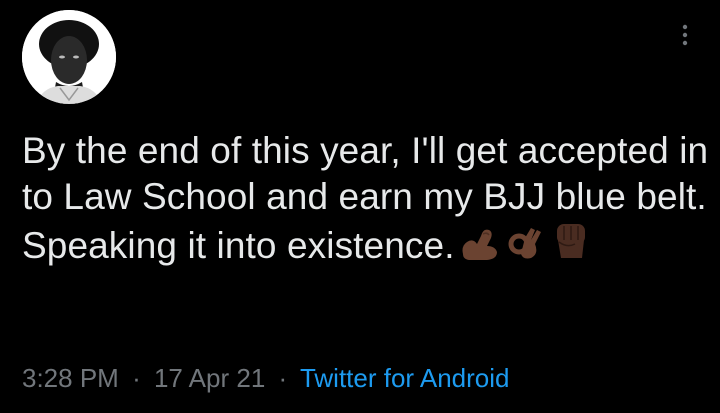 This screenshot has width=720, height=413. I want to click on tweet-date: 17 Apr 21, so click(209, 378).